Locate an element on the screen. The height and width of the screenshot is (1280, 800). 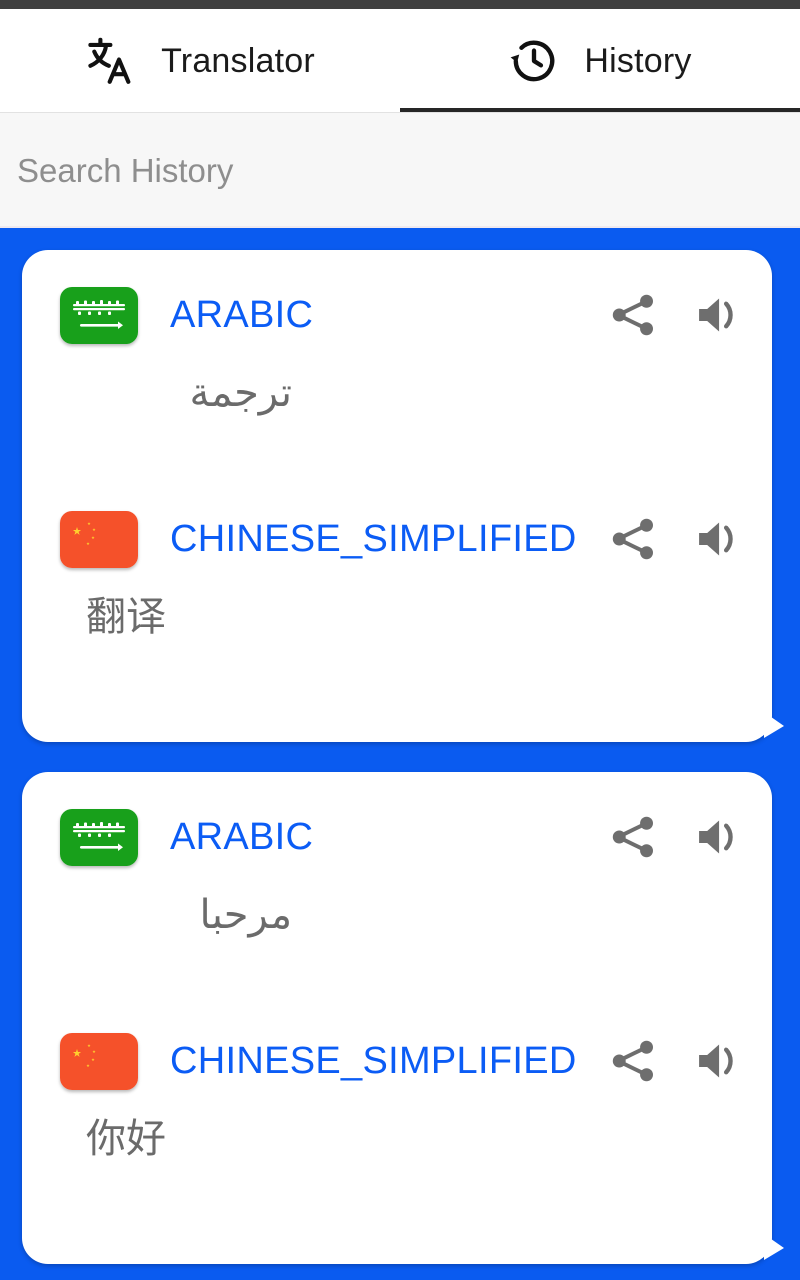
source-text: ترجمة is located at coordinates (241, 393).